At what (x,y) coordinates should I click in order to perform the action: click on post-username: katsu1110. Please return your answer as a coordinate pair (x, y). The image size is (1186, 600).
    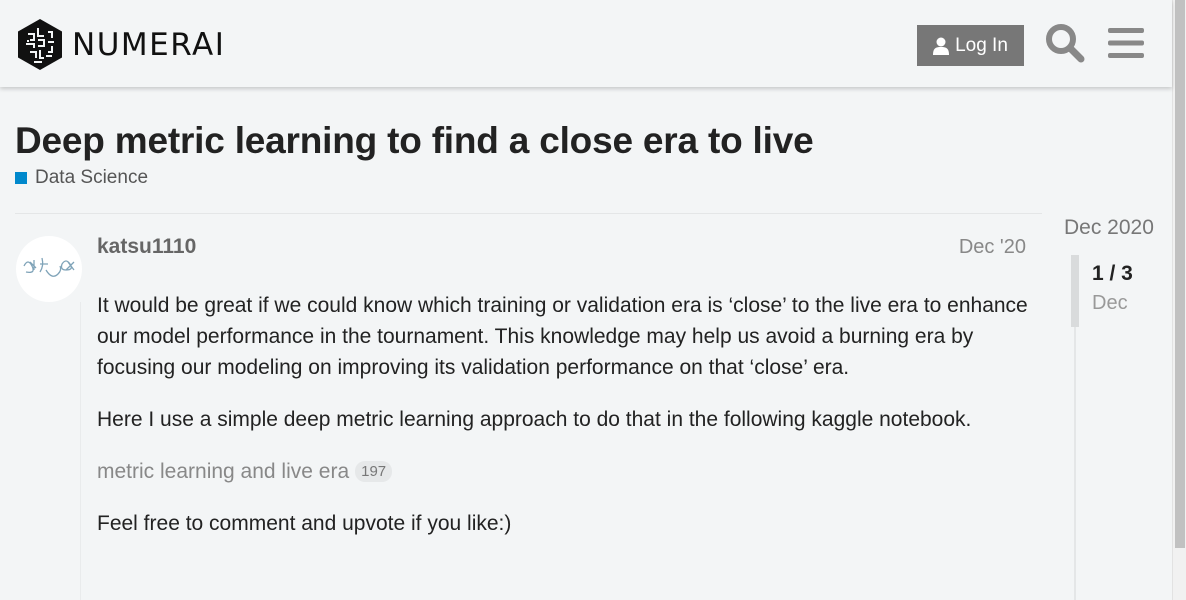
    Looking at the image, I should click on (146, 247).